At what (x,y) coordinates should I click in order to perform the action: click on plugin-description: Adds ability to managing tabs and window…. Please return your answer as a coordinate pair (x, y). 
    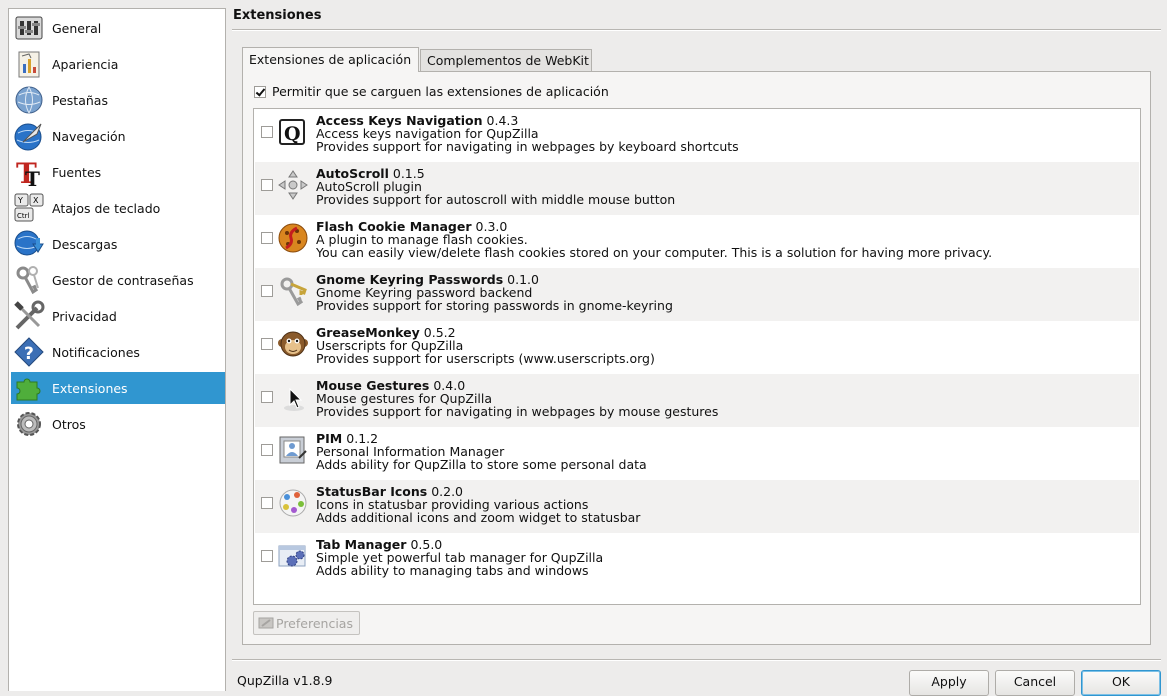
    Looking at the image, I should click on (452, 570).